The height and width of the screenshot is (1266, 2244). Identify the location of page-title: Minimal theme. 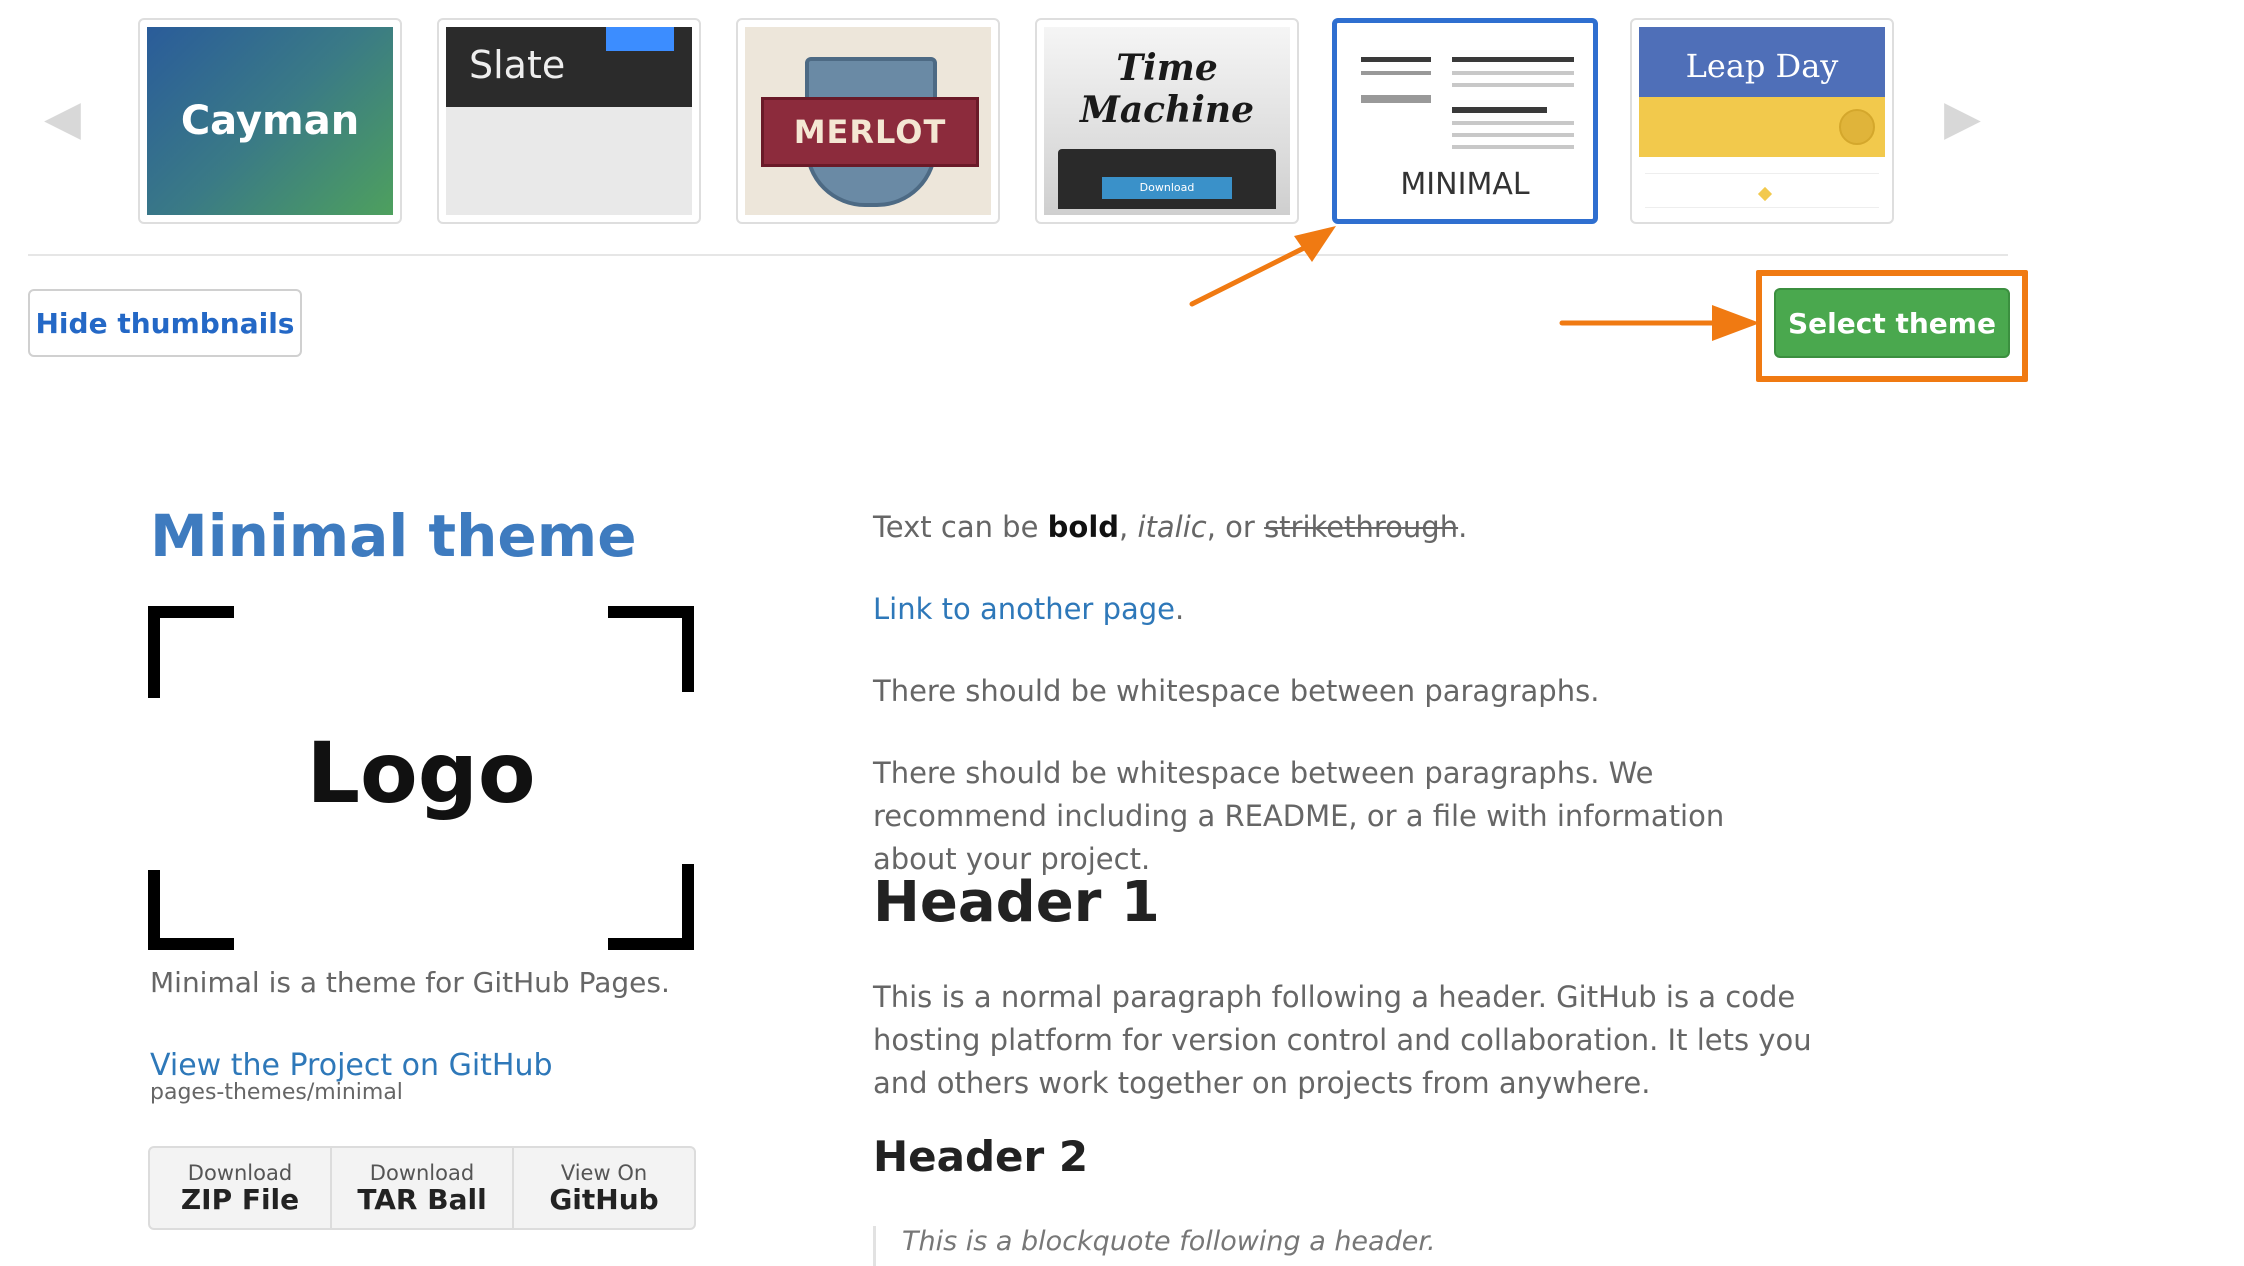
(393, 536).